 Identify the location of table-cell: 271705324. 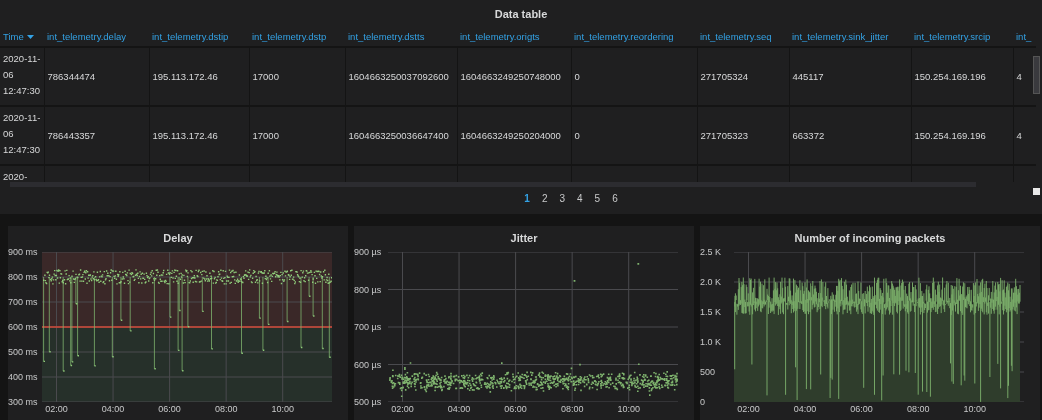
(743, 77).